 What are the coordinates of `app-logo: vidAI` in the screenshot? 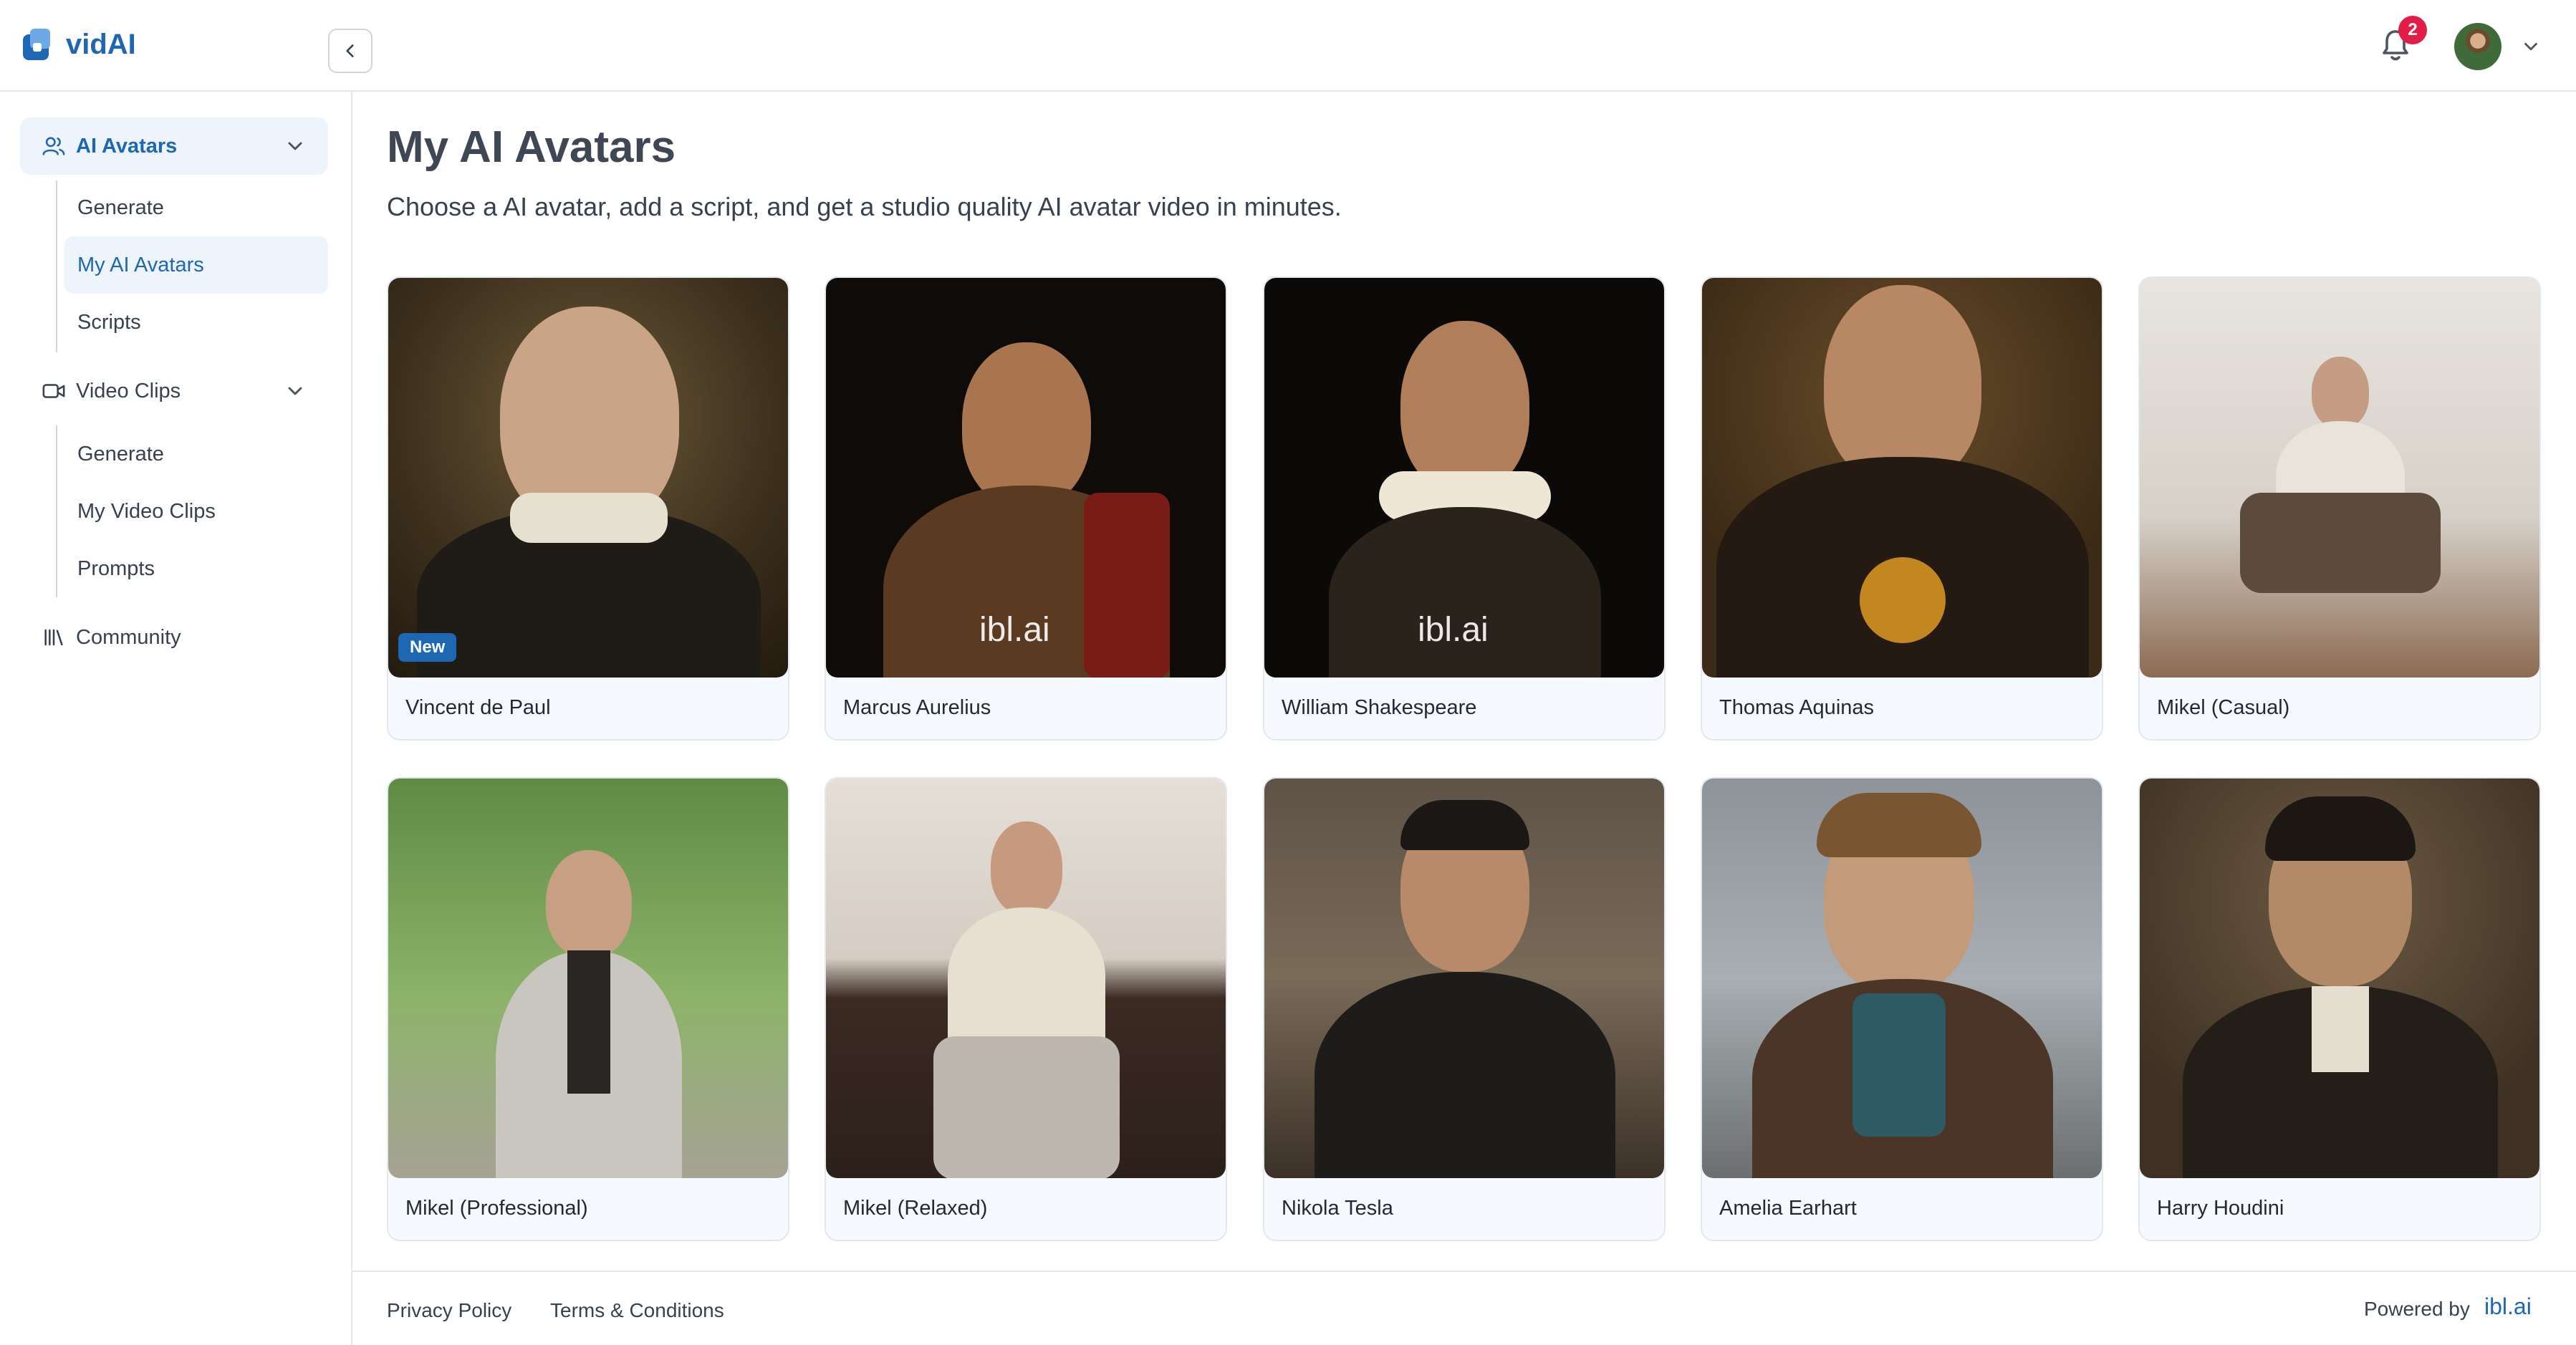 It's located at (78, 44).